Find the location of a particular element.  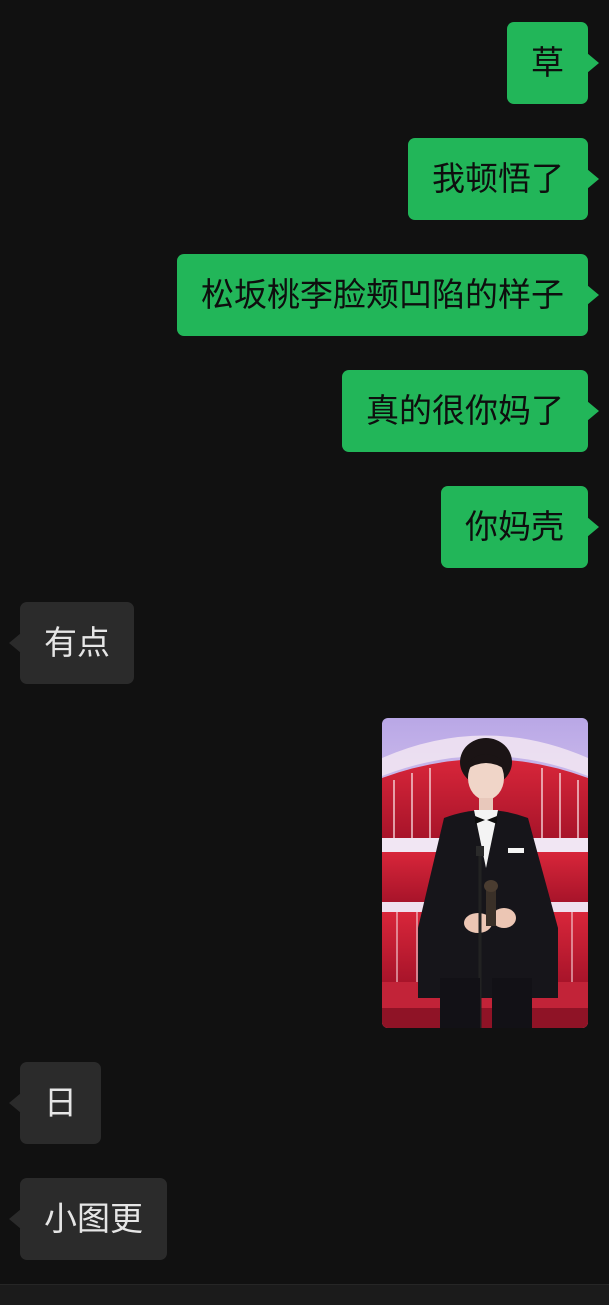

outgoing-message-bubble: 草 is located at coordinates (553, 63).